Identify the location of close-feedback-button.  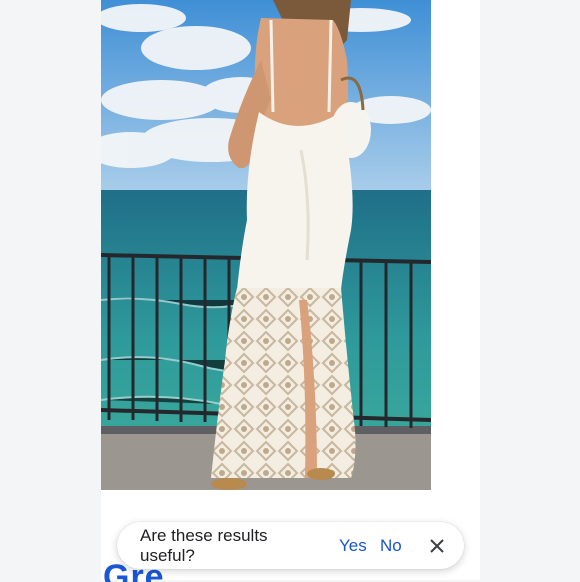
(437, 546).